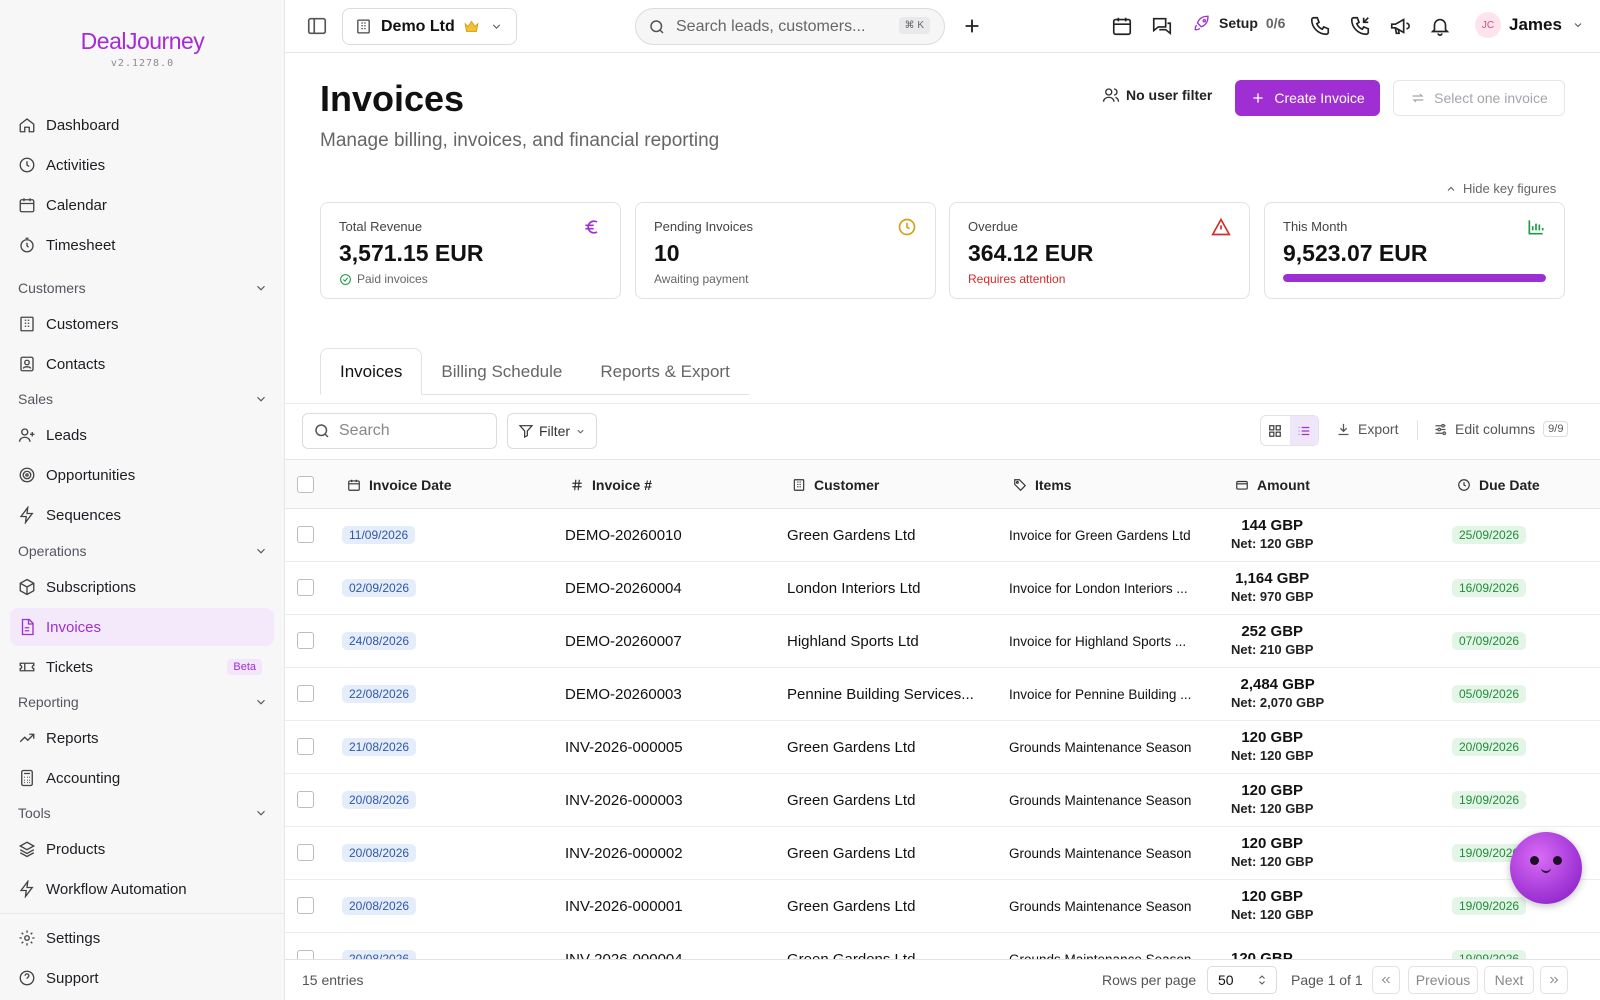 This screenshot has width=1600, height=1000. I want to click on sidebar-item-dashboard: Dashboard, so click(142, 125).